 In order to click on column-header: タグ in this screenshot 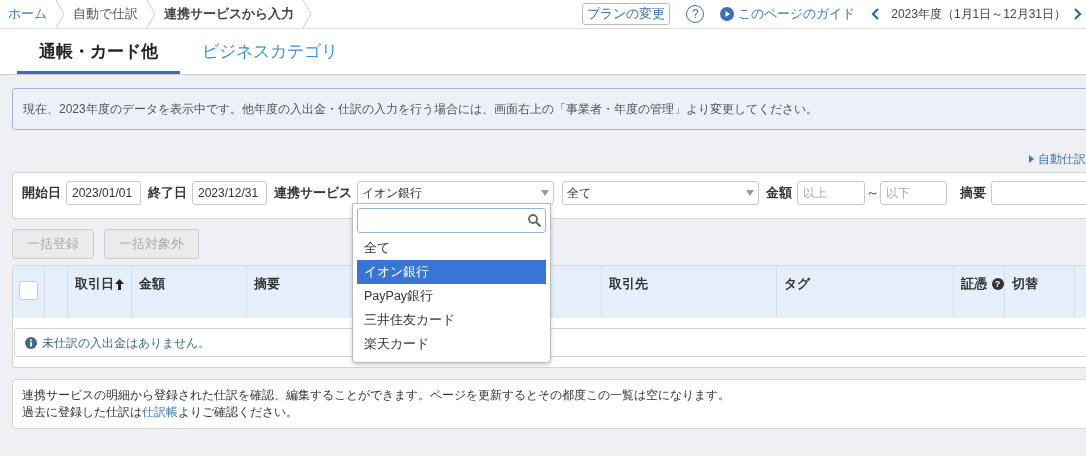, I will do `click(796, 284)`.